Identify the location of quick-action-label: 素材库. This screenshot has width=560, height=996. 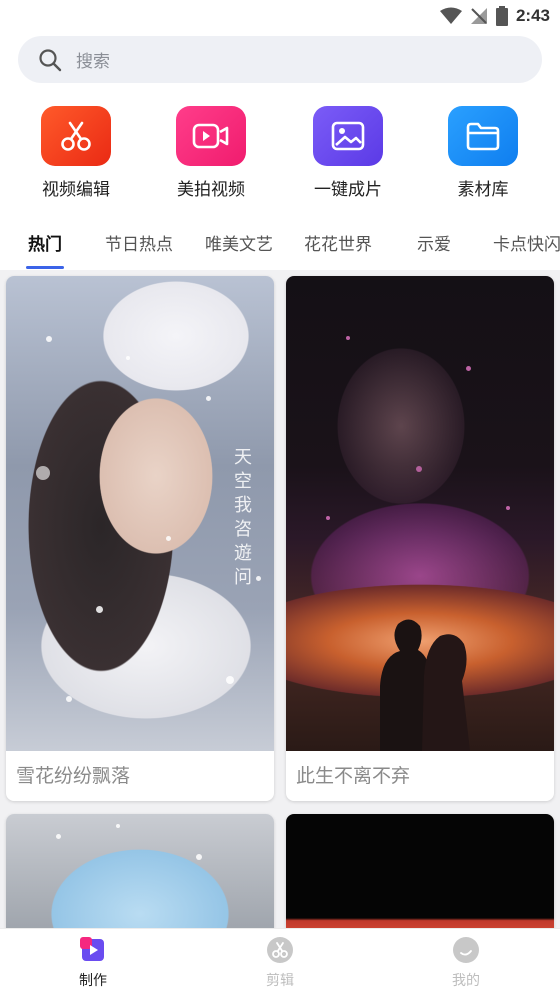
(483, 190).